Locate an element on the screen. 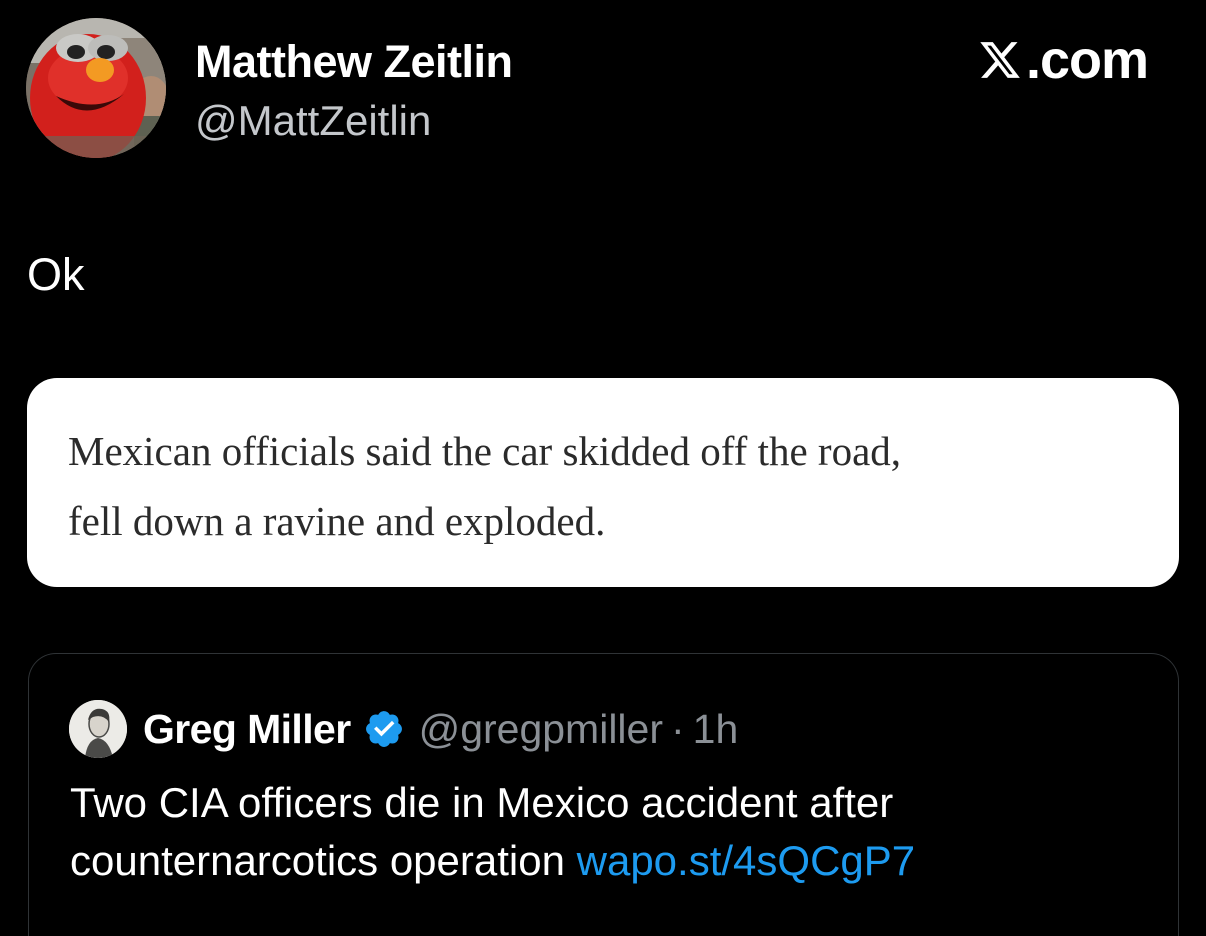 The width and height of the screenshot is (1206, 936). embedded-tweet-header: Greg Miller @gregpmiller · 1h is located at coordinates (403, 729).